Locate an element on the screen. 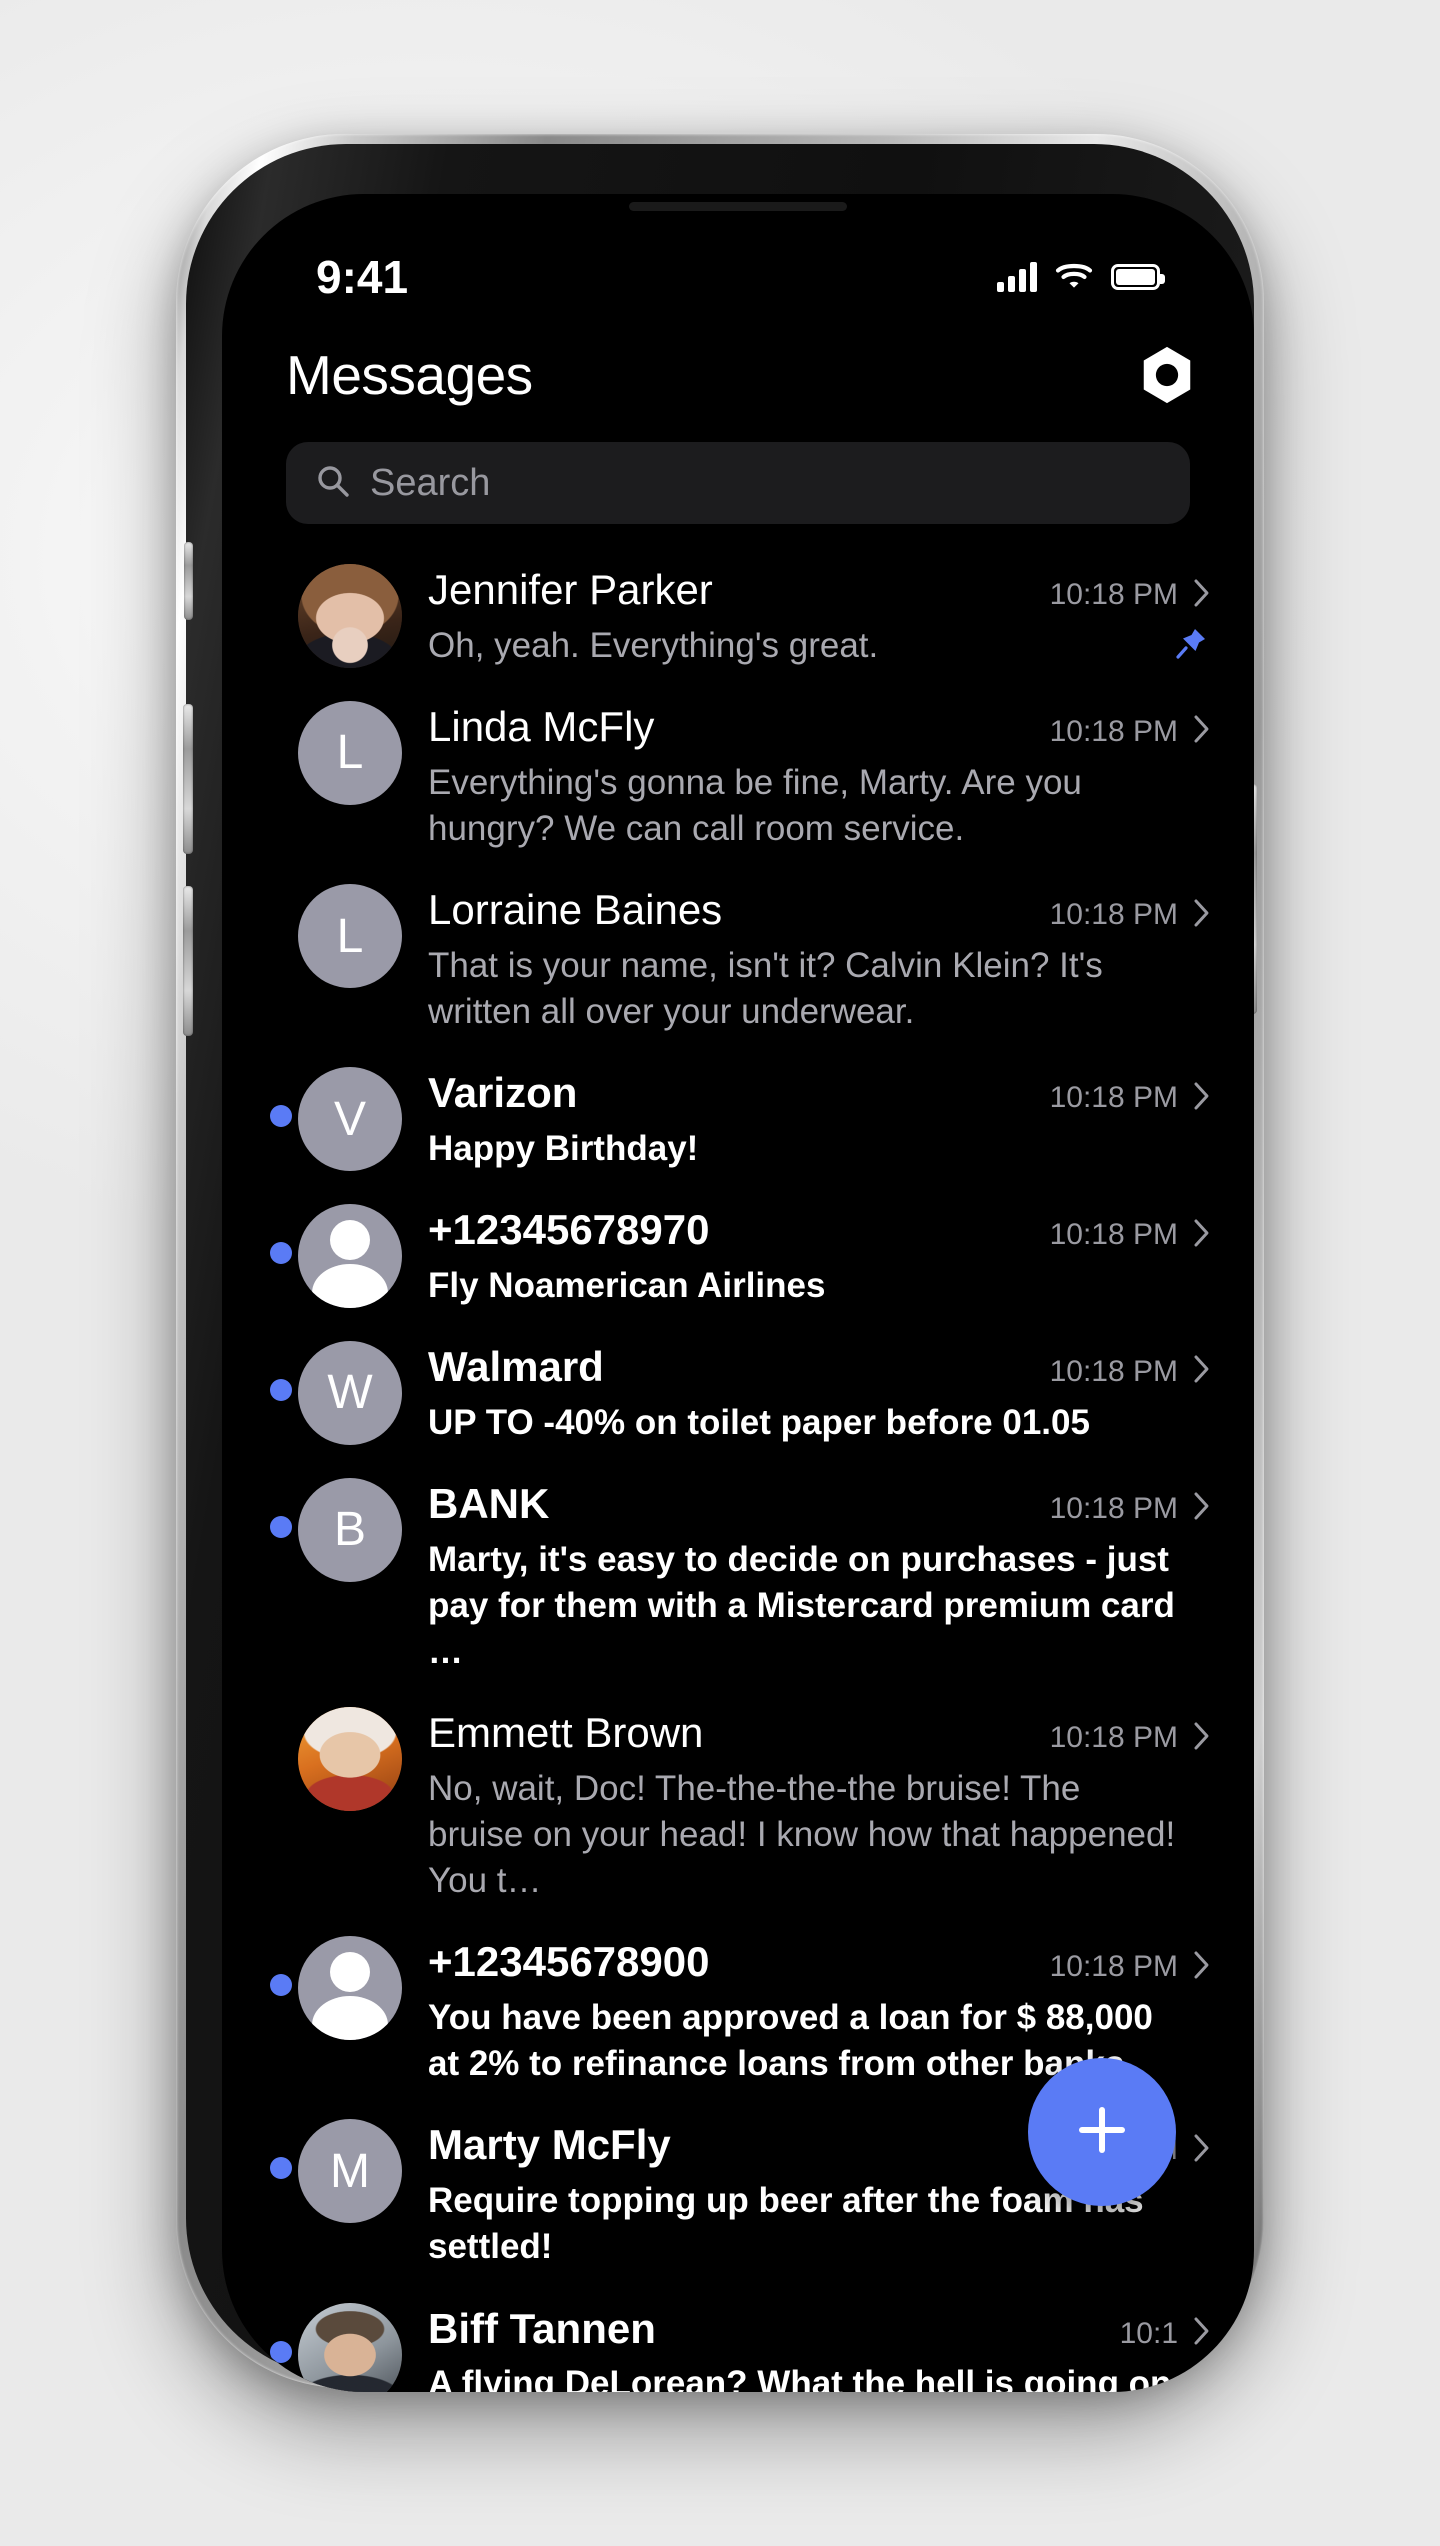  conversation-preview: Oh, yeah. Everything's great. is located at coordinates (653, 645).